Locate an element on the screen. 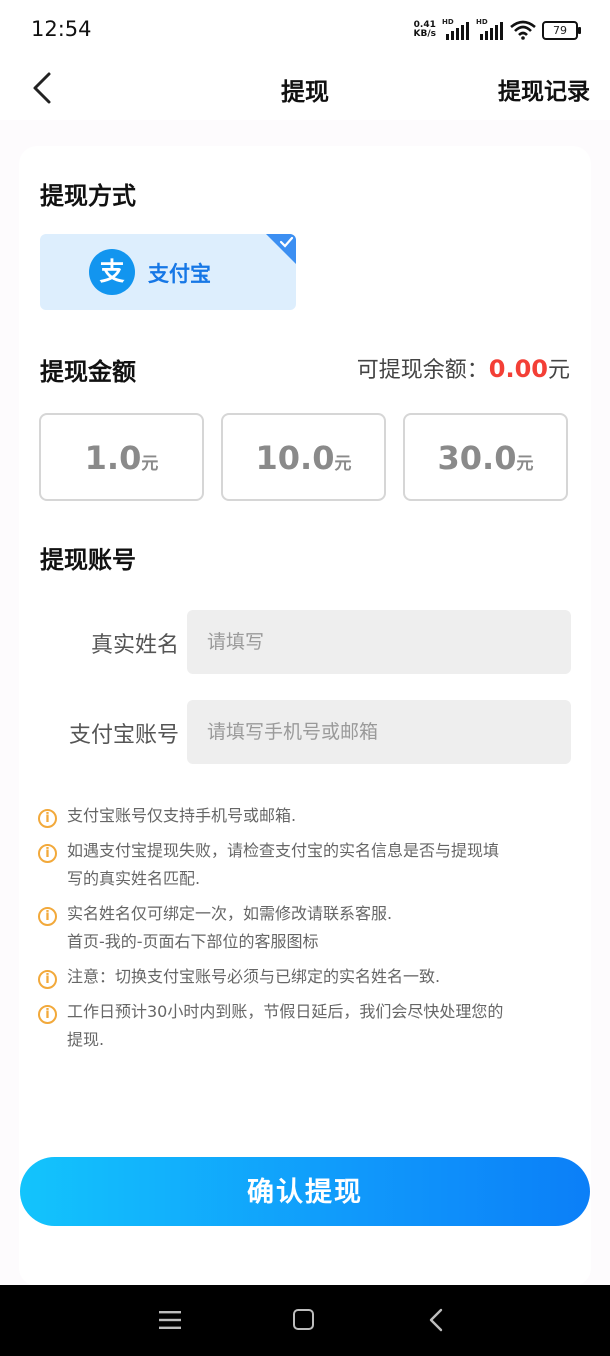  network-speed: 0.41 KB/s is located at coordinates (424, 29).